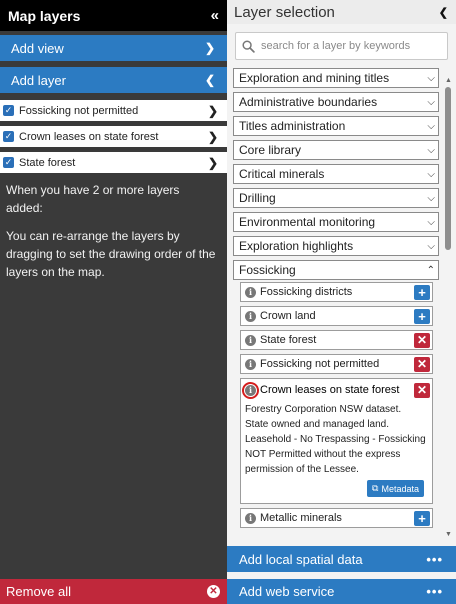  Describe the element at coordinates (267, 270) in the screenshot. I see `category-label: Fossicking` at that location.